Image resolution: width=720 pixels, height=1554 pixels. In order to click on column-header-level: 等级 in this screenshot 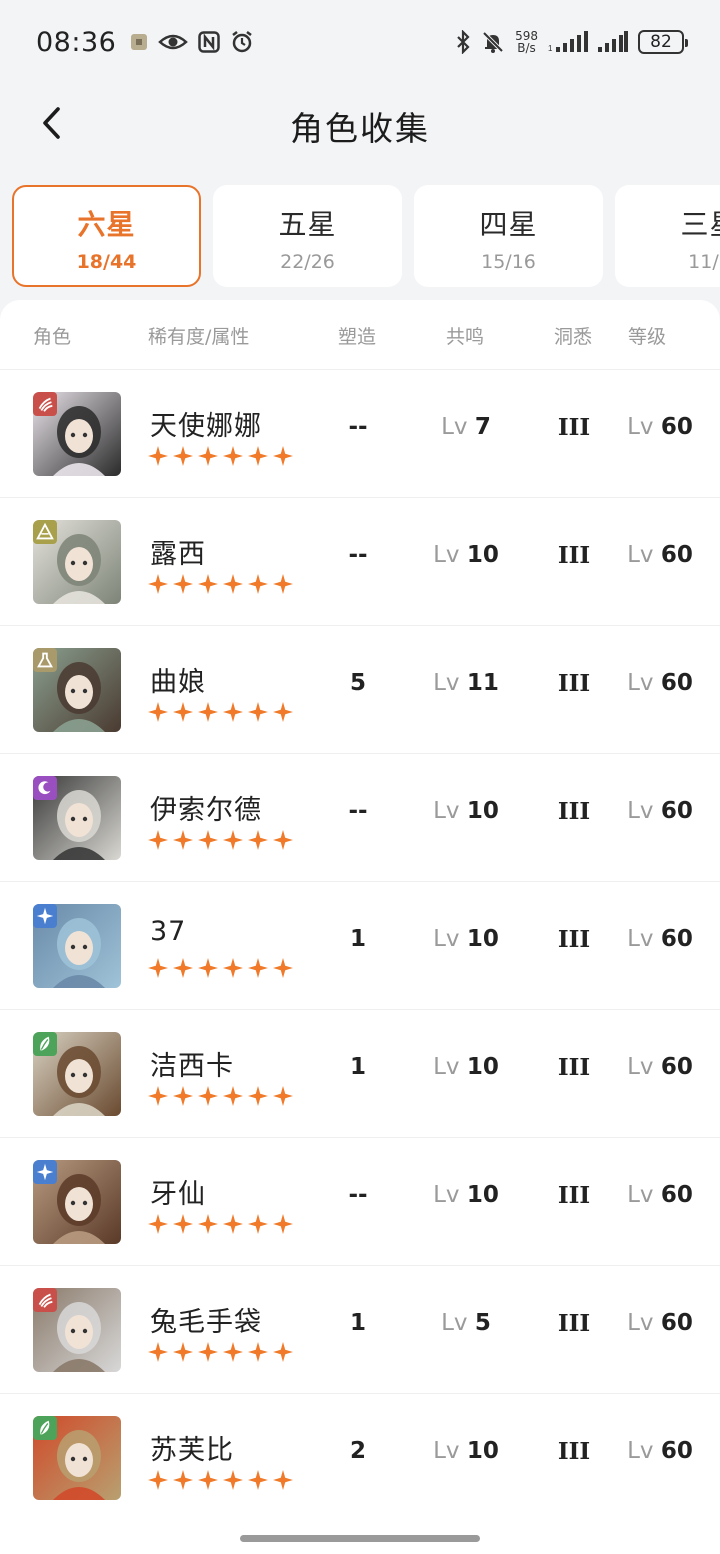, I will do `click(647, 337)`.